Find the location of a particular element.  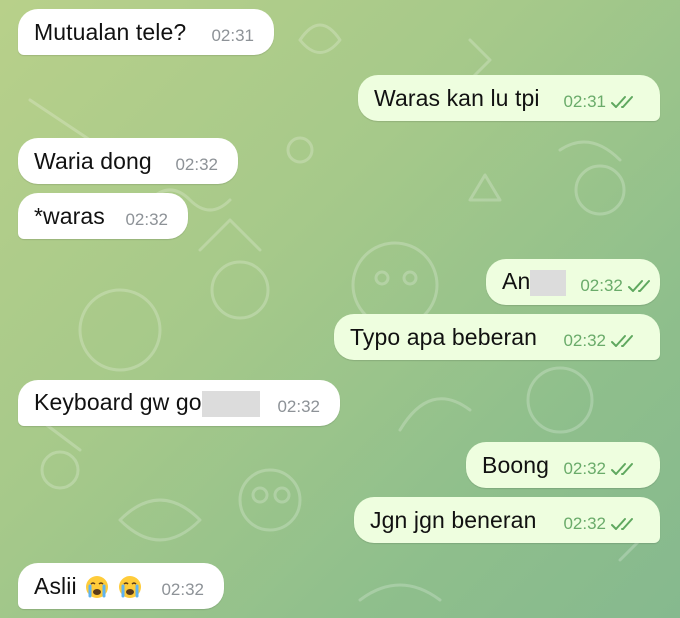

message-bubble-incoming: Aslii 02:32 is located at coordinates (121, 586).